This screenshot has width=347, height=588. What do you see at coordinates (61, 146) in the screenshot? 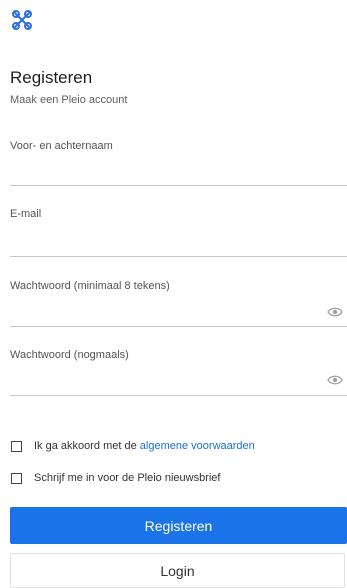
I see `name-label: Voor- en achternaam` at bounding box center [61, 146].